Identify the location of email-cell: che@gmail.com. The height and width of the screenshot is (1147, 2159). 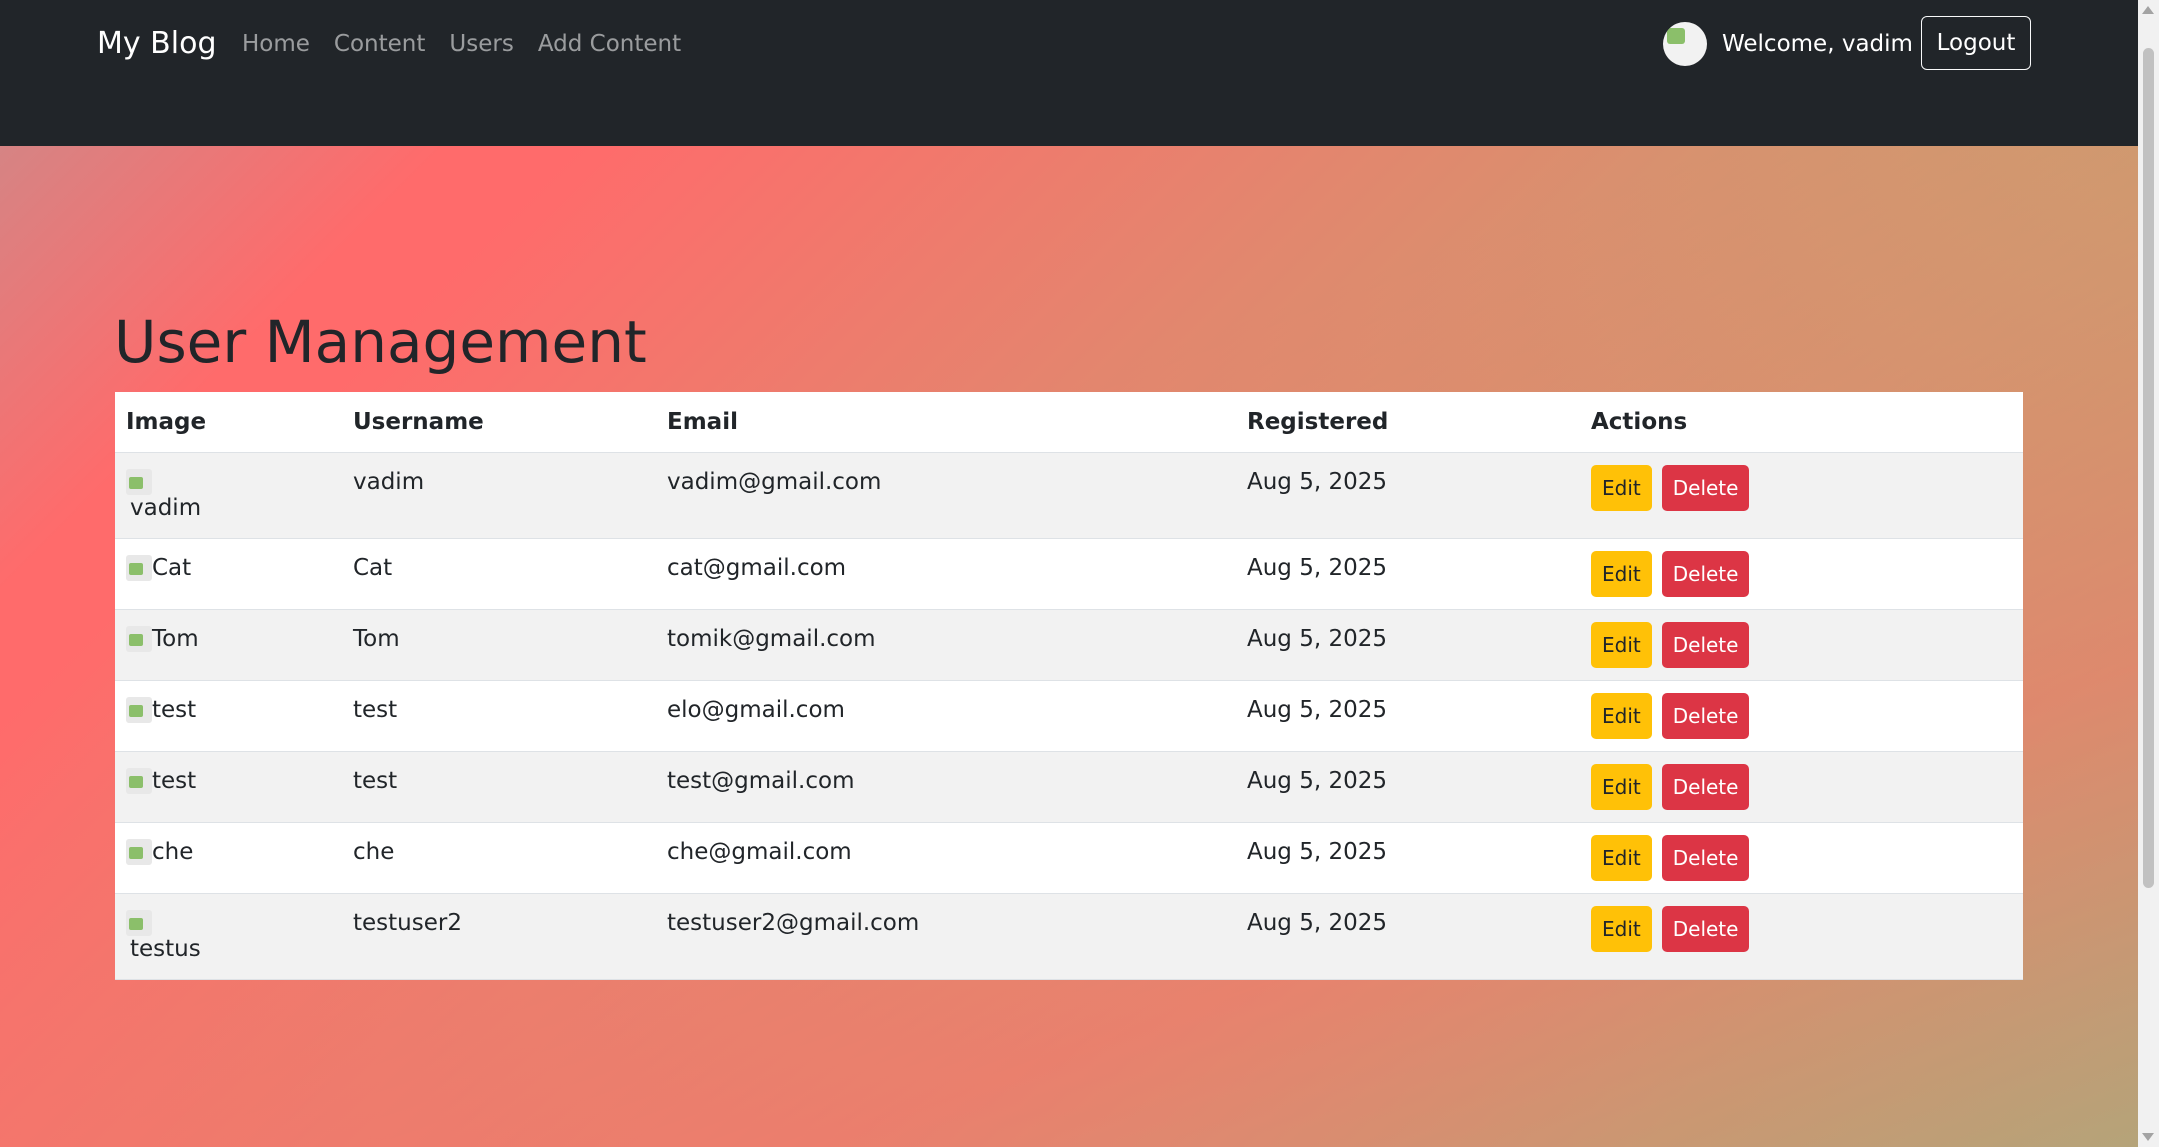
(946, 858).